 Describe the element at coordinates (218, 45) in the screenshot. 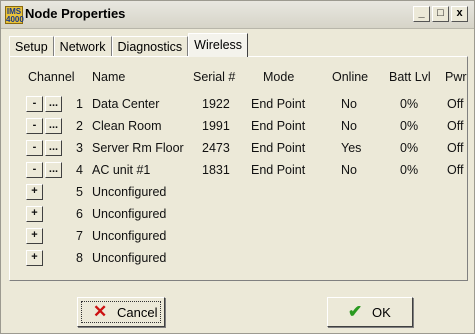

I see `tab-wireless: Wireless` at that location.